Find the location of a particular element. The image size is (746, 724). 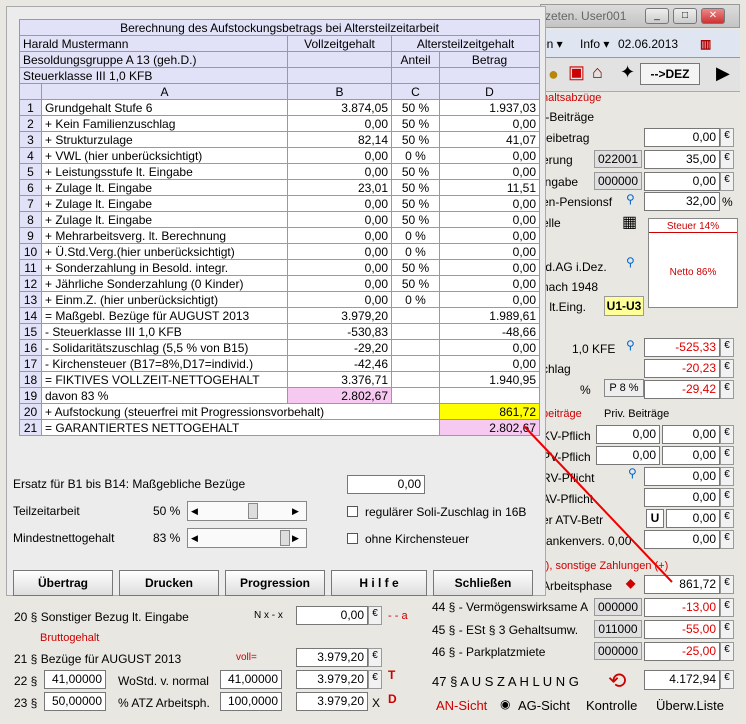

schliessen-button: Schließen is located at coordinates (483, 583).